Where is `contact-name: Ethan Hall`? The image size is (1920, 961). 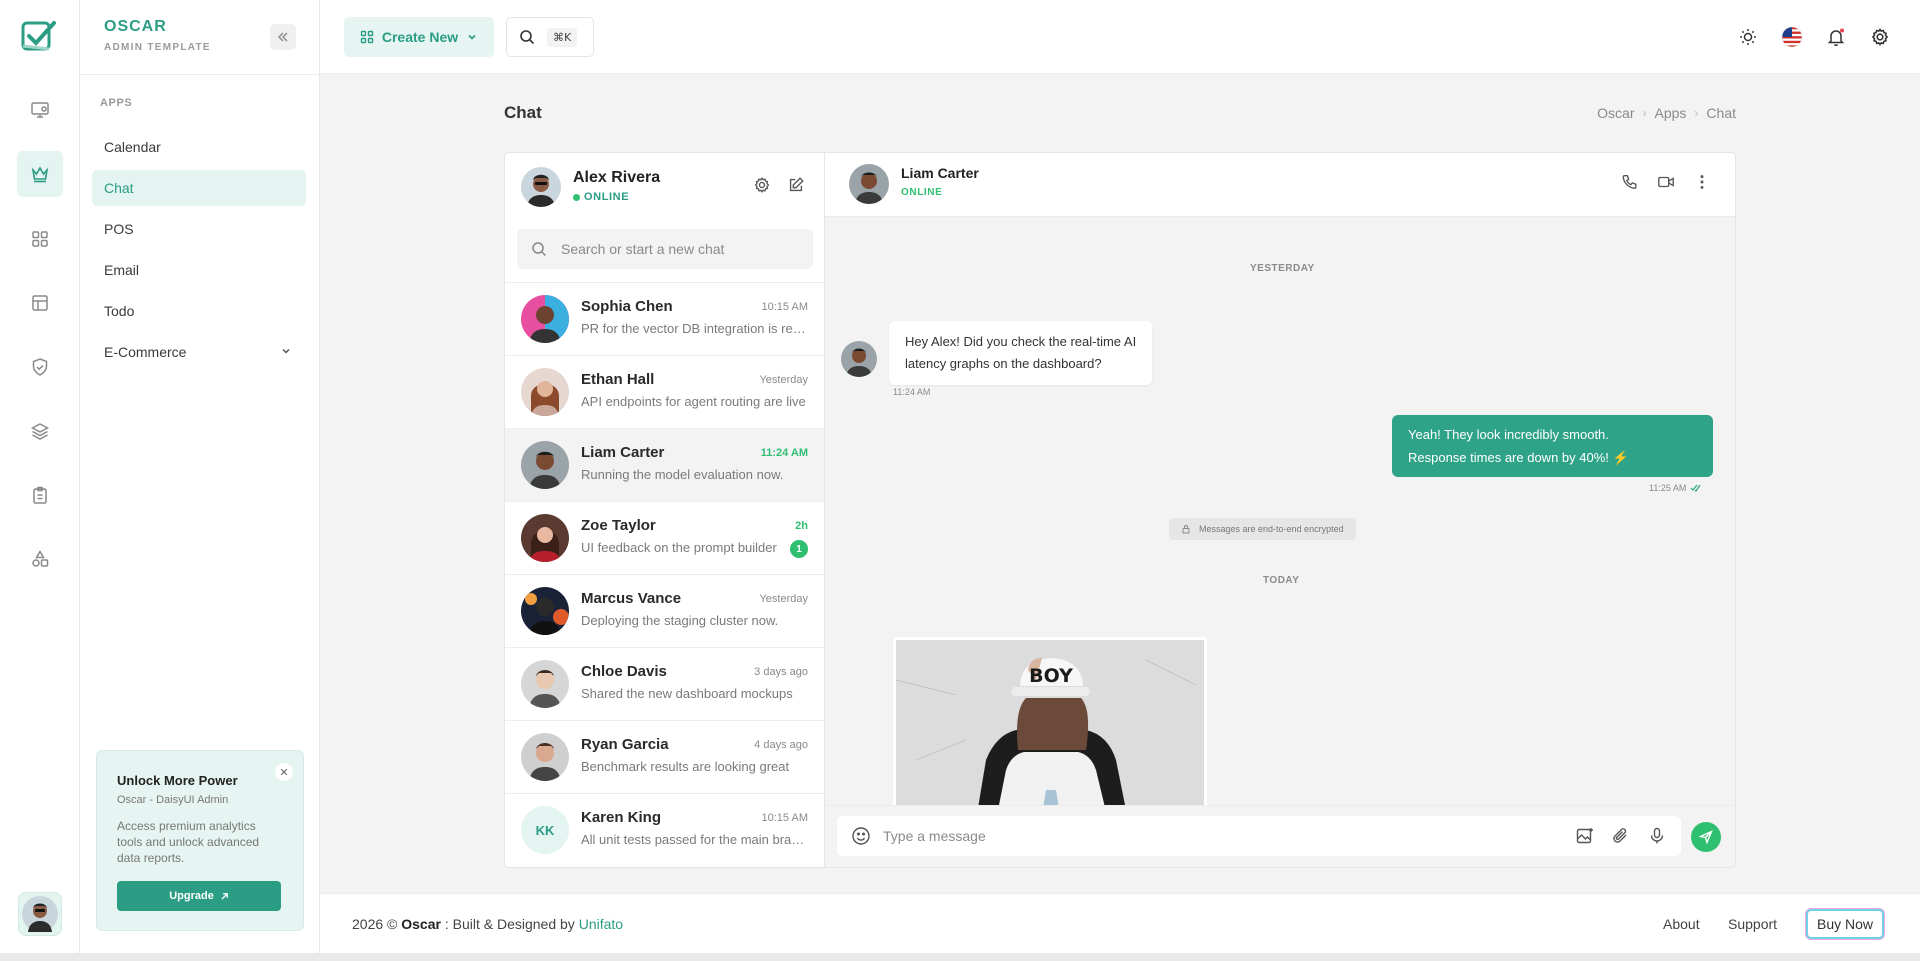
contact-name: Ethan Hall is located at coordinates (618, 379).